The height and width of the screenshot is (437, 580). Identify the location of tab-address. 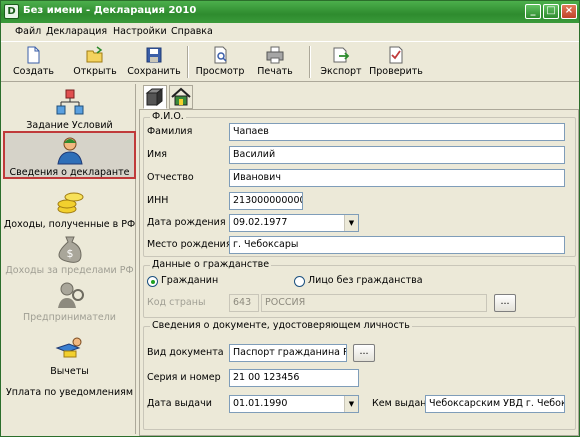
(181, 97).